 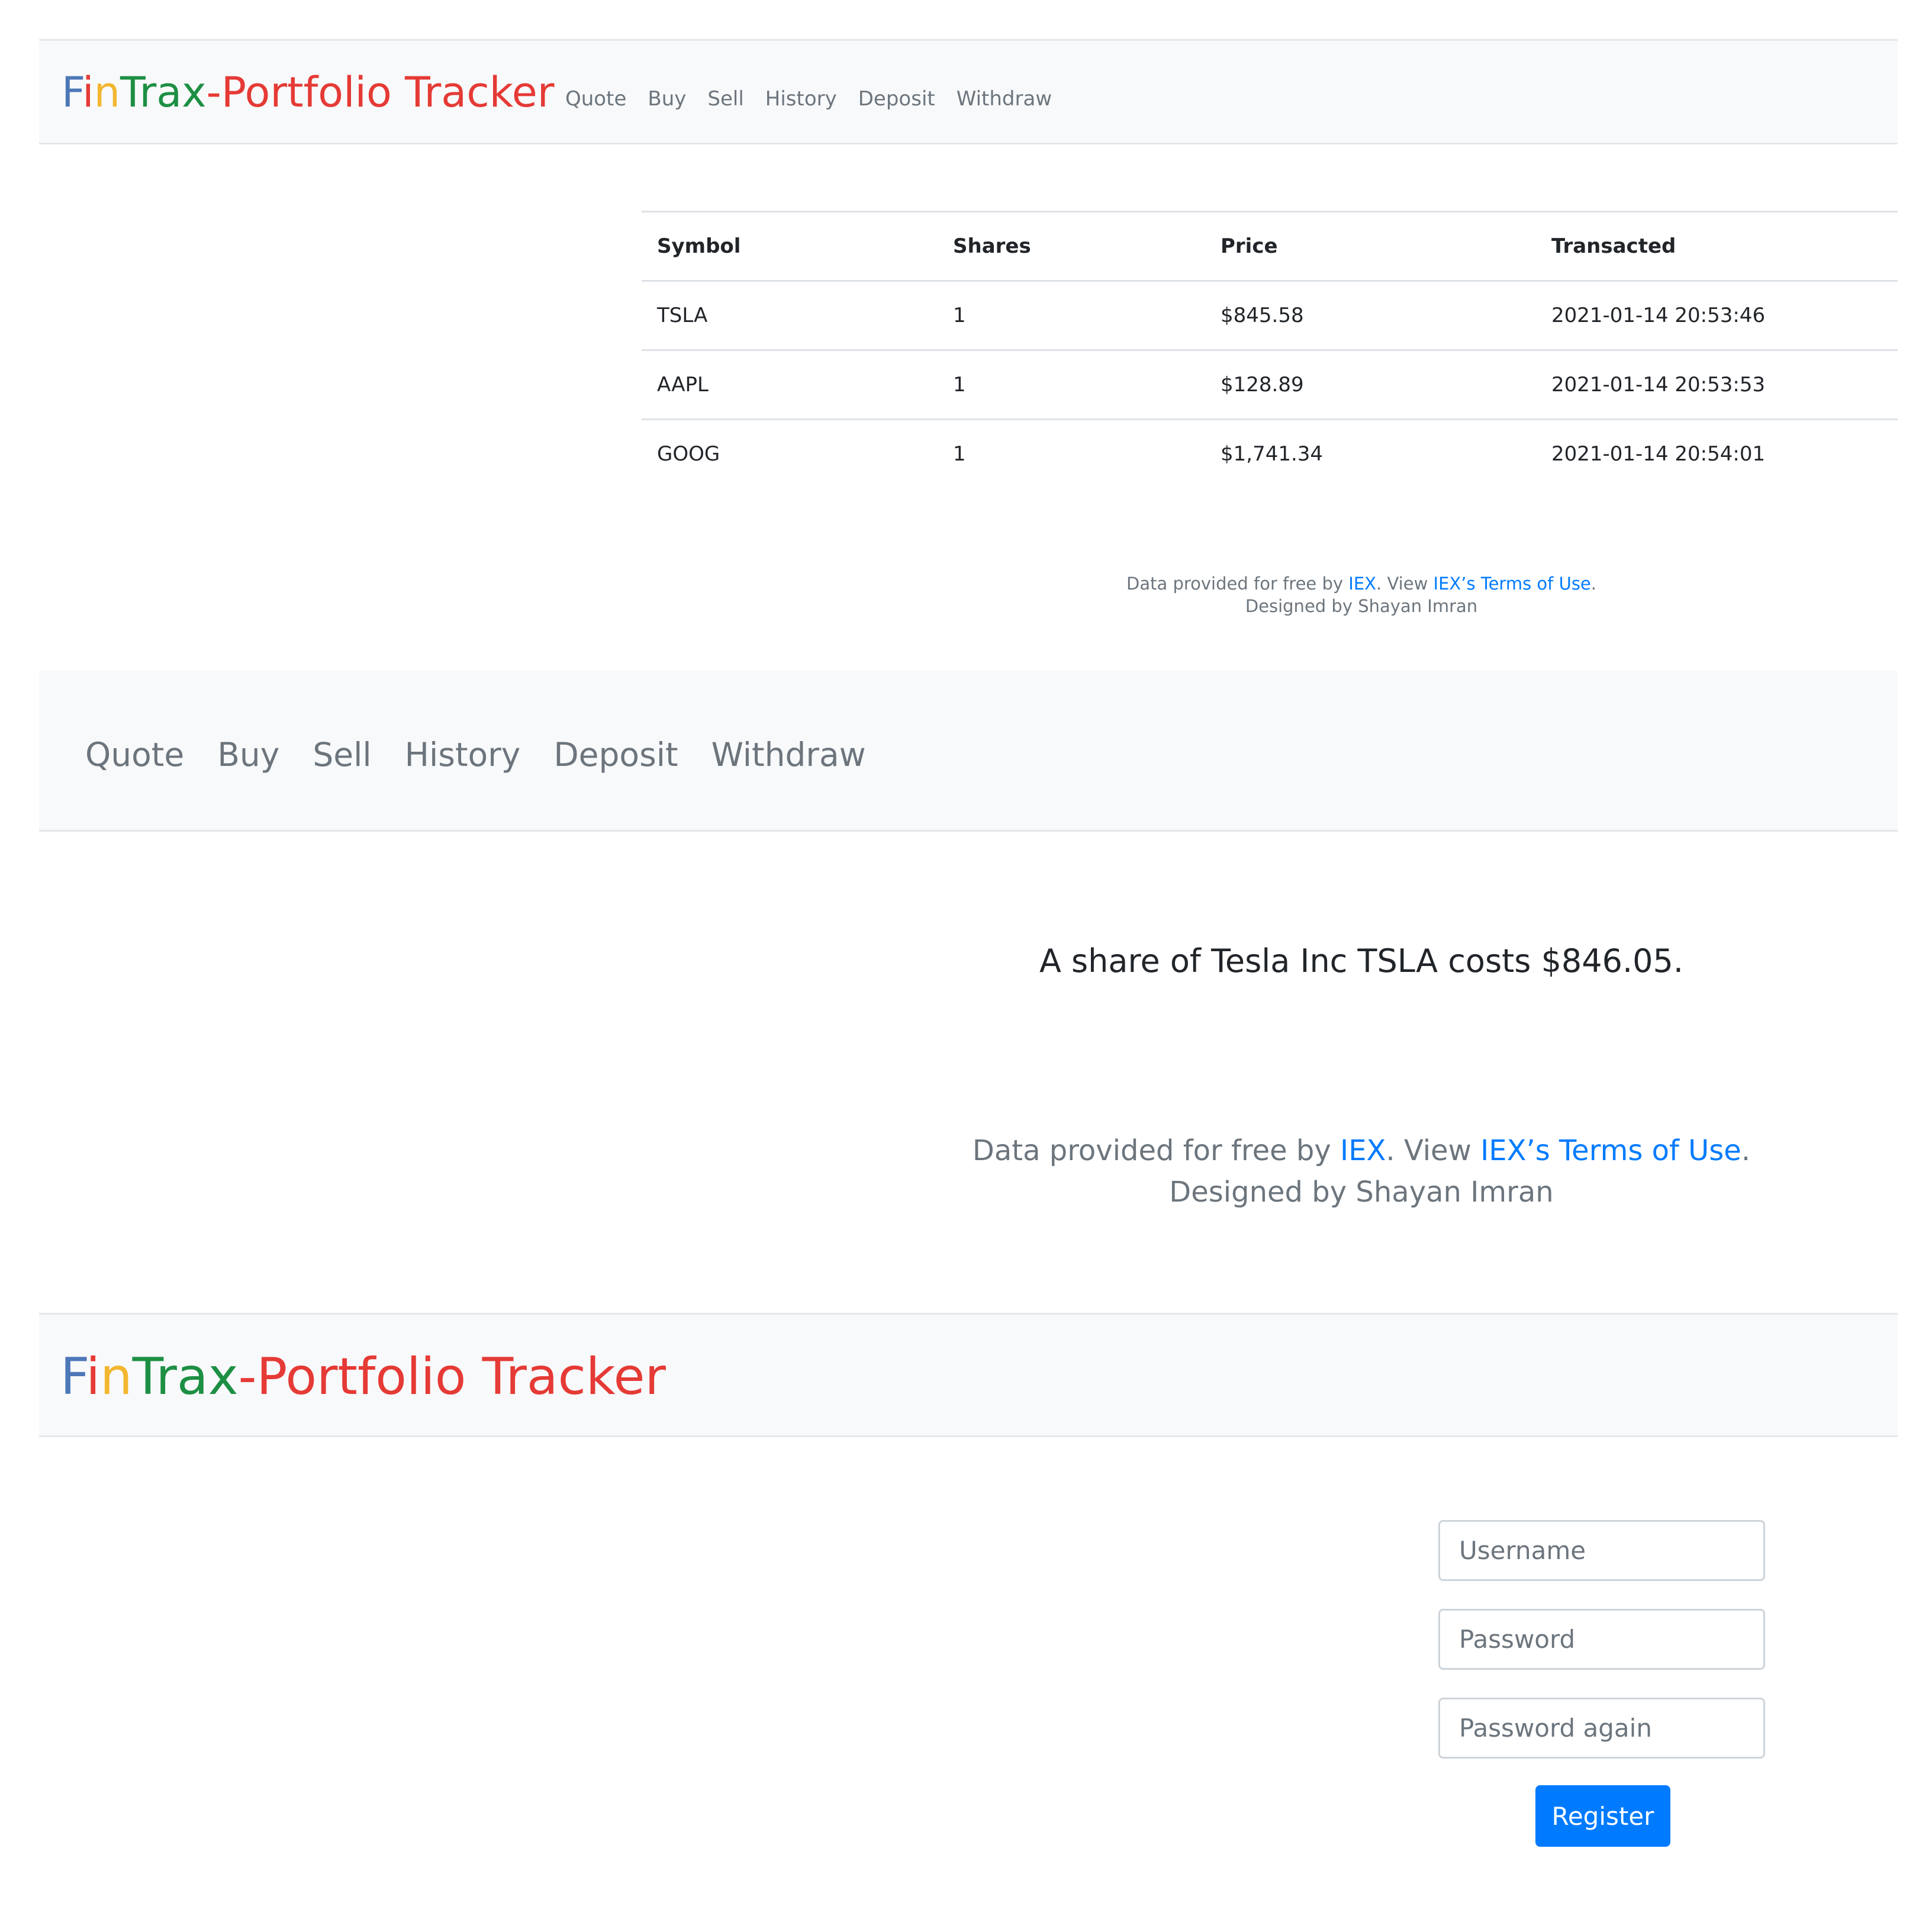 I want to click on cell-symbol: AAPL, so click(x=790, y=384).